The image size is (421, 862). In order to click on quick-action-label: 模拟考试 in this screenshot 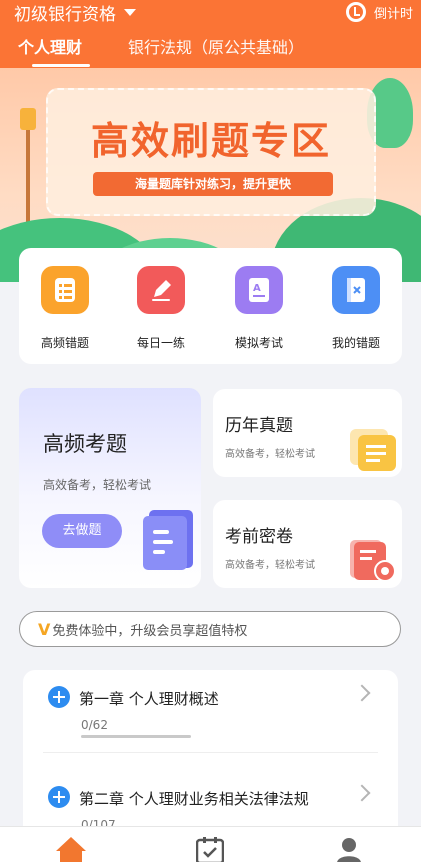, I will do `click(259, 342)`.